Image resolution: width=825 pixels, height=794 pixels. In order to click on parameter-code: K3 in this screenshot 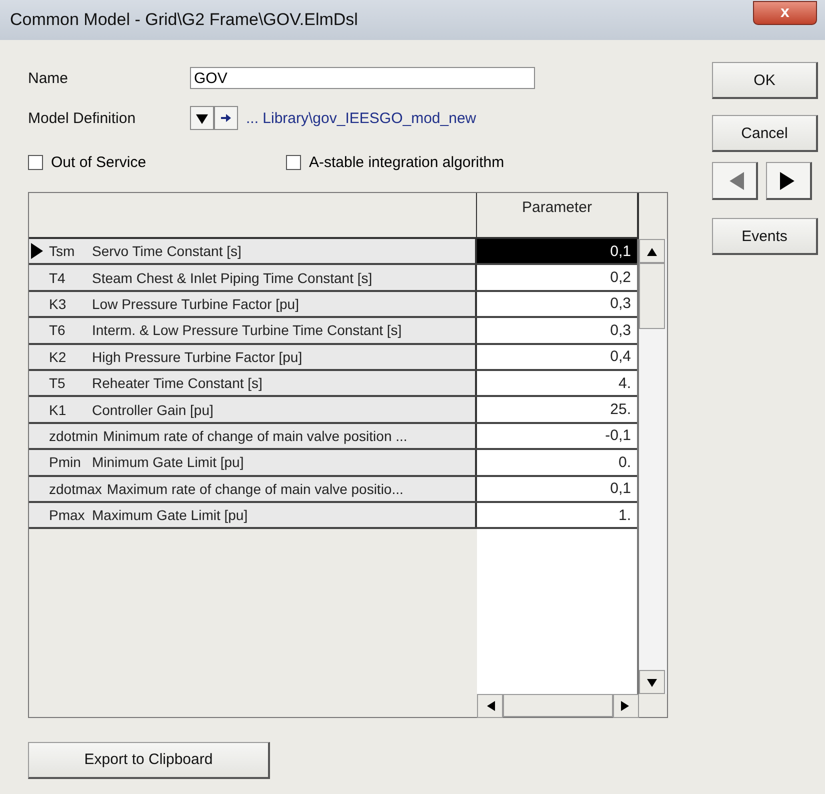, I will do `click(58, 304)`.